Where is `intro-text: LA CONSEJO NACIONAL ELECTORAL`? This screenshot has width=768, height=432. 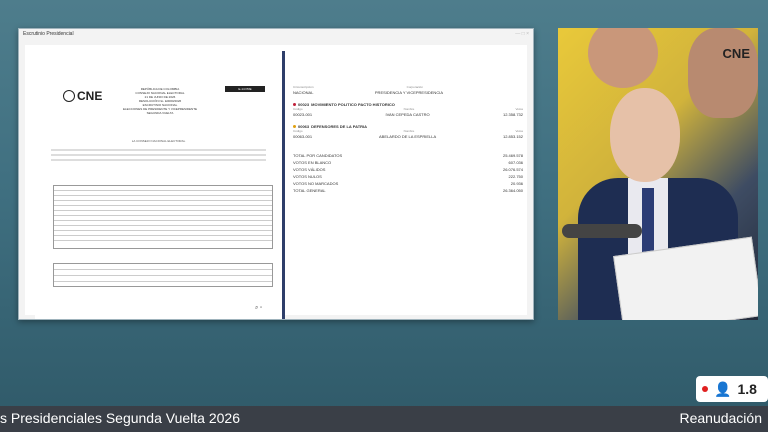 intro-text: LA CONSEJO NACIONAL ELECTORAL is located at coordinates (158, 150).